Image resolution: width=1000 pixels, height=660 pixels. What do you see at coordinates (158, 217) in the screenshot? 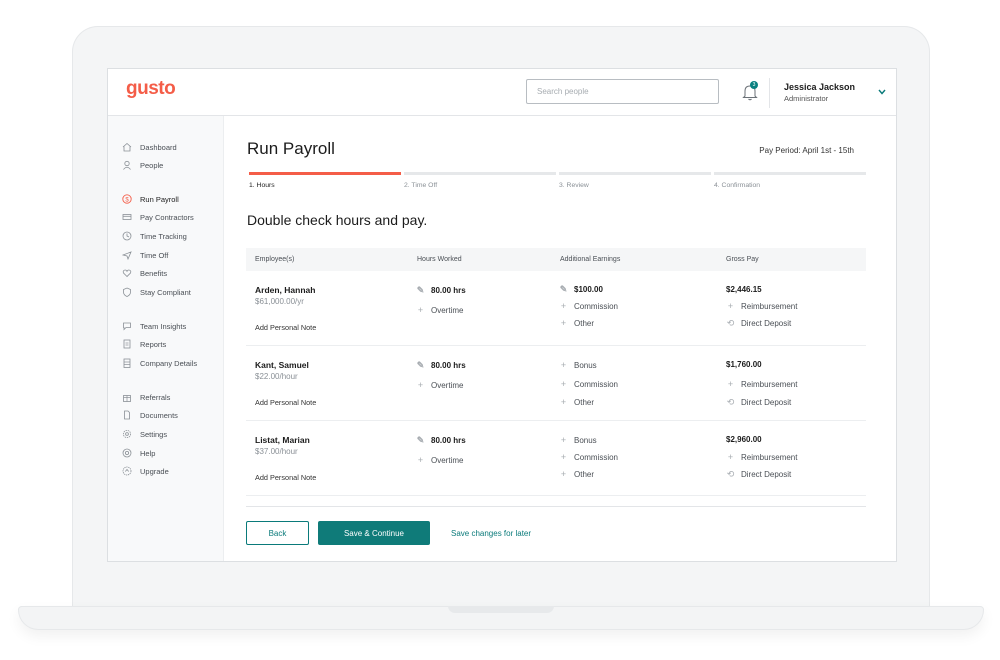
I see `sidebar-item-pay-contractors: Pay Contractors` at bounding box center [158, 217].